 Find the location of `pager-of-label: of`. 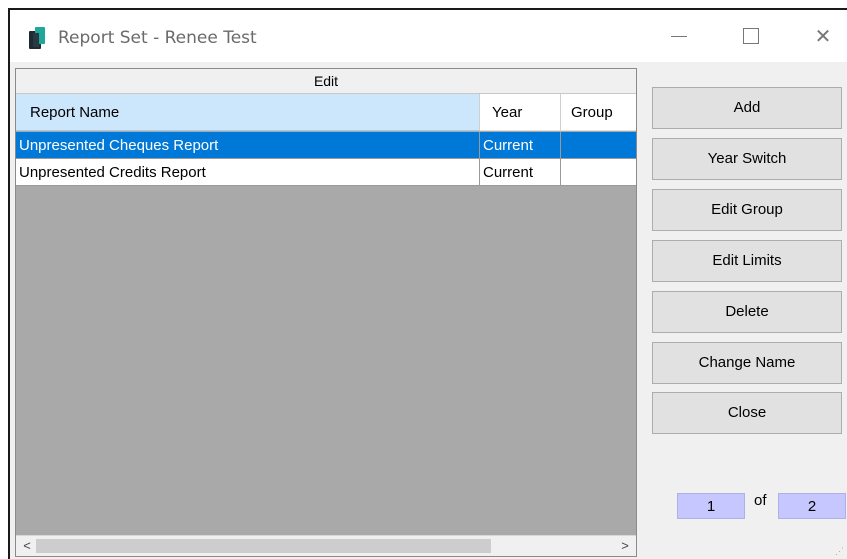

pager-of-label: of is located at coordinates (760, 500).